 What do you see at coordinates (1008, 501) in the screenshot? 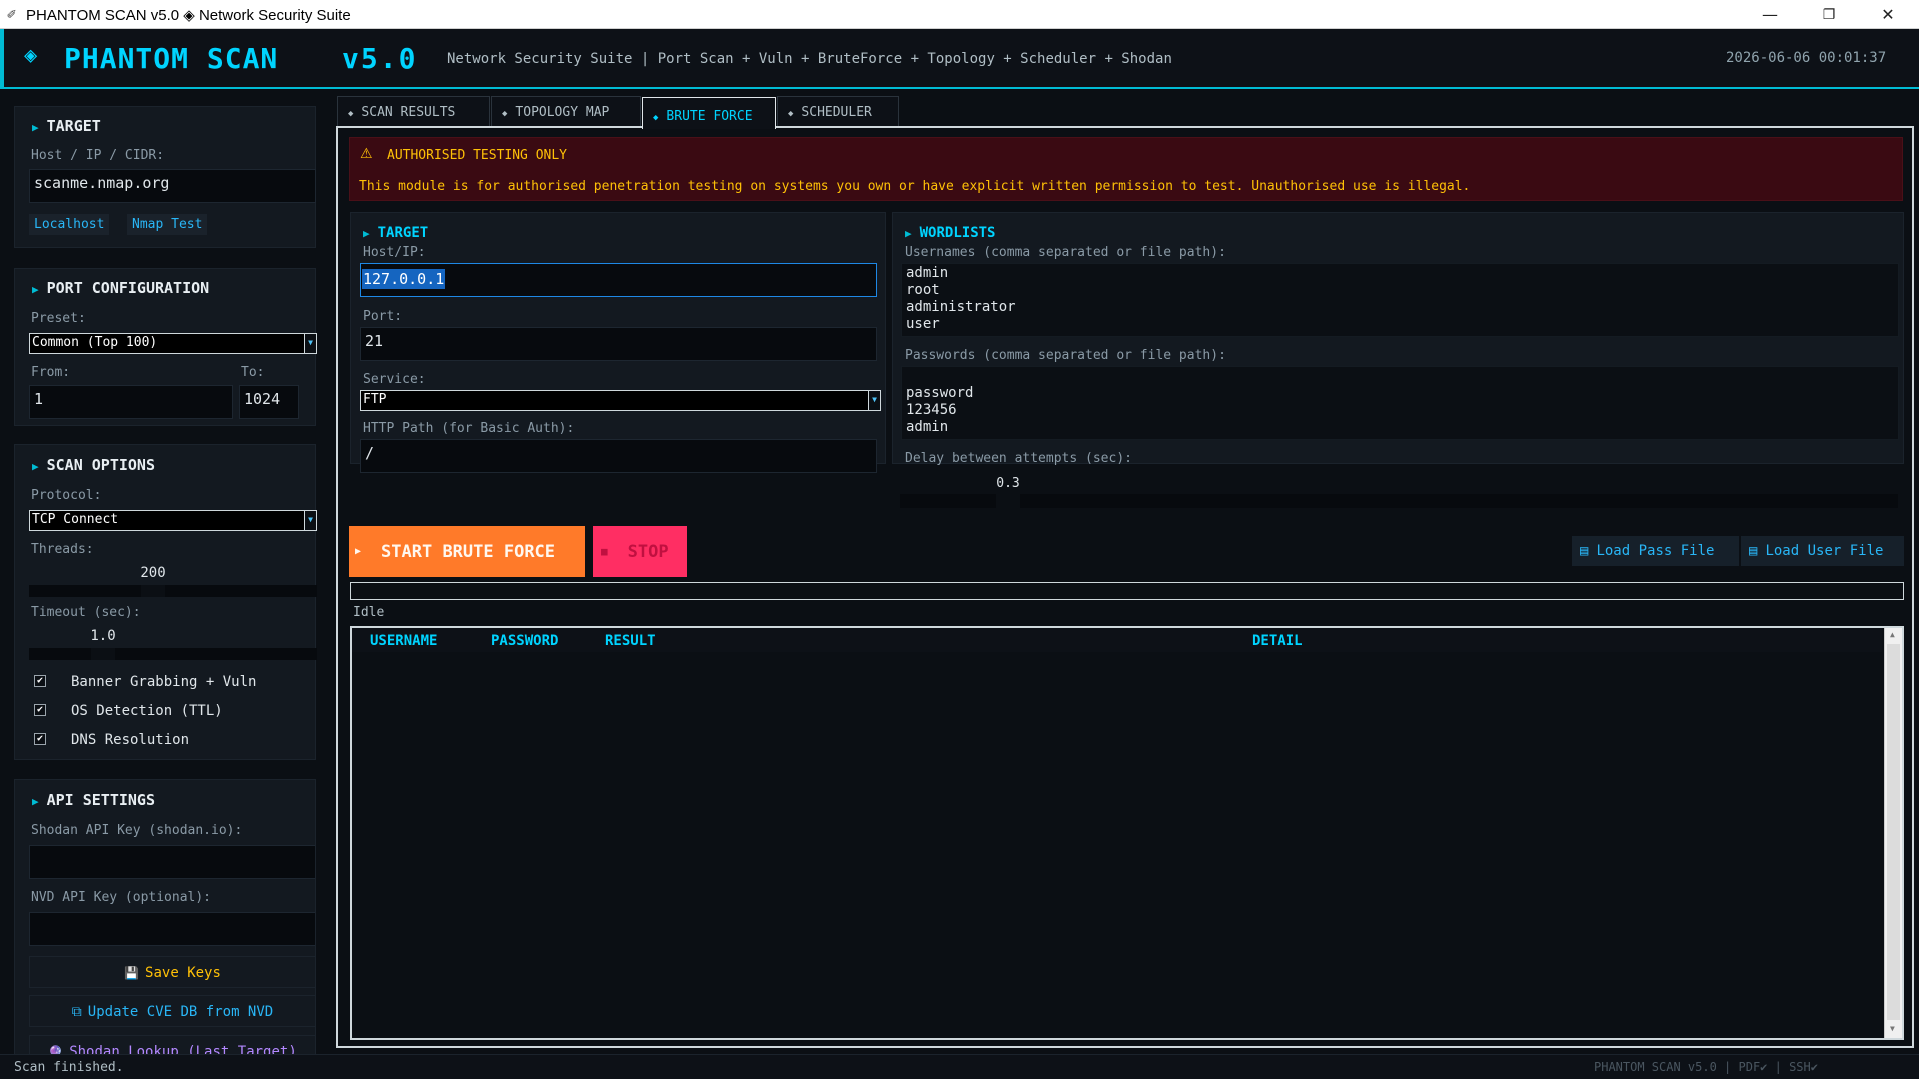
I see `delay-slider-handle` at bounding box center [1008, 501].